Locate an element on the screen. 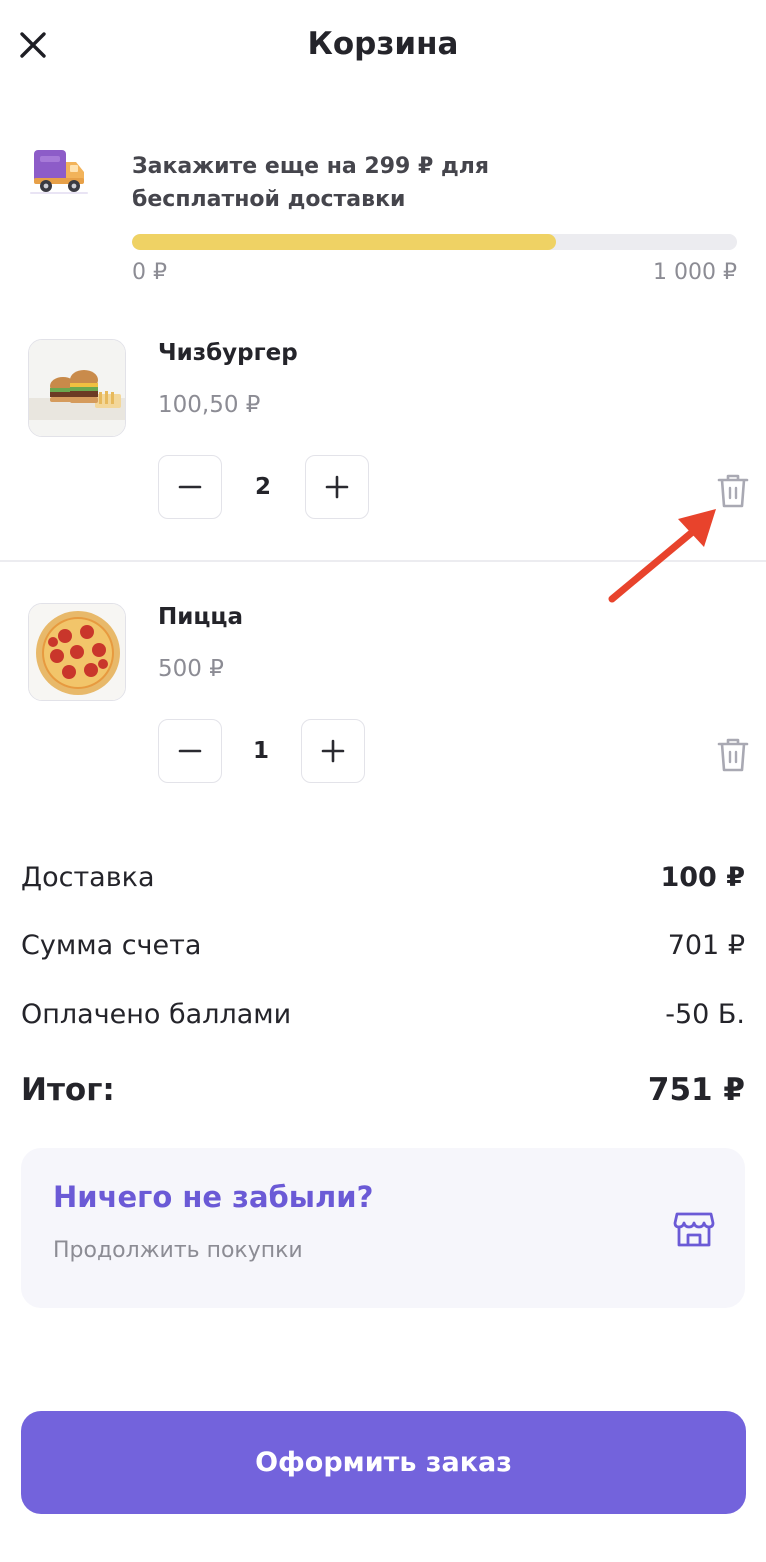 The height and width of the screenshot is (1562, 766). continue-shopping-card: Ничего не забыли? Продолжить покупки is located at coordinates (383, 1228).